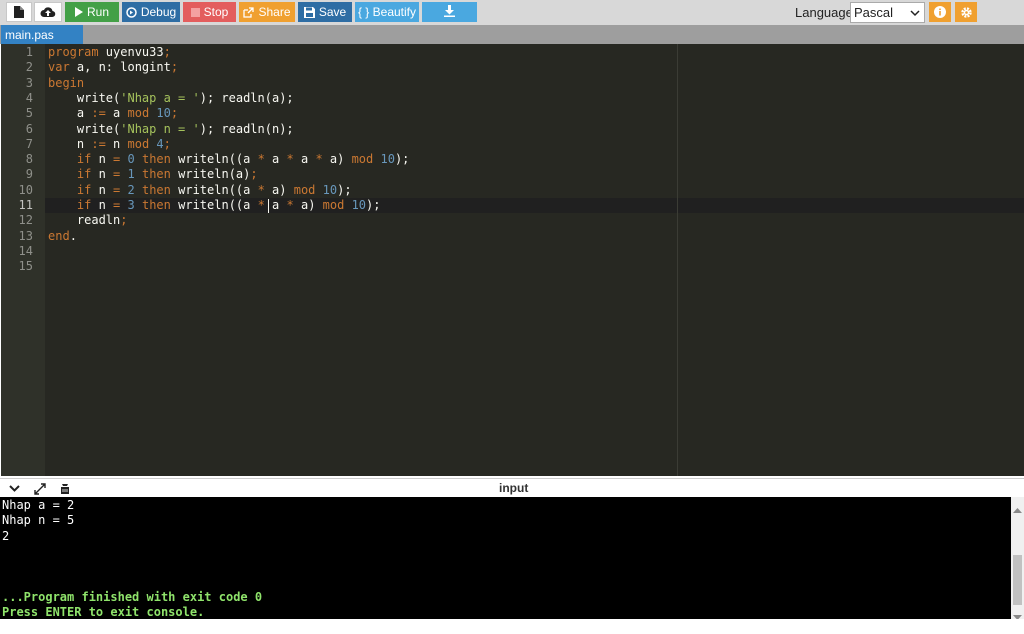 Image resolution: width=1024 pixels, height=634 pixels. What do you see at coordinates (940, 12) in the screenshot?
I see `info-button` at bounding box center [940, 12].